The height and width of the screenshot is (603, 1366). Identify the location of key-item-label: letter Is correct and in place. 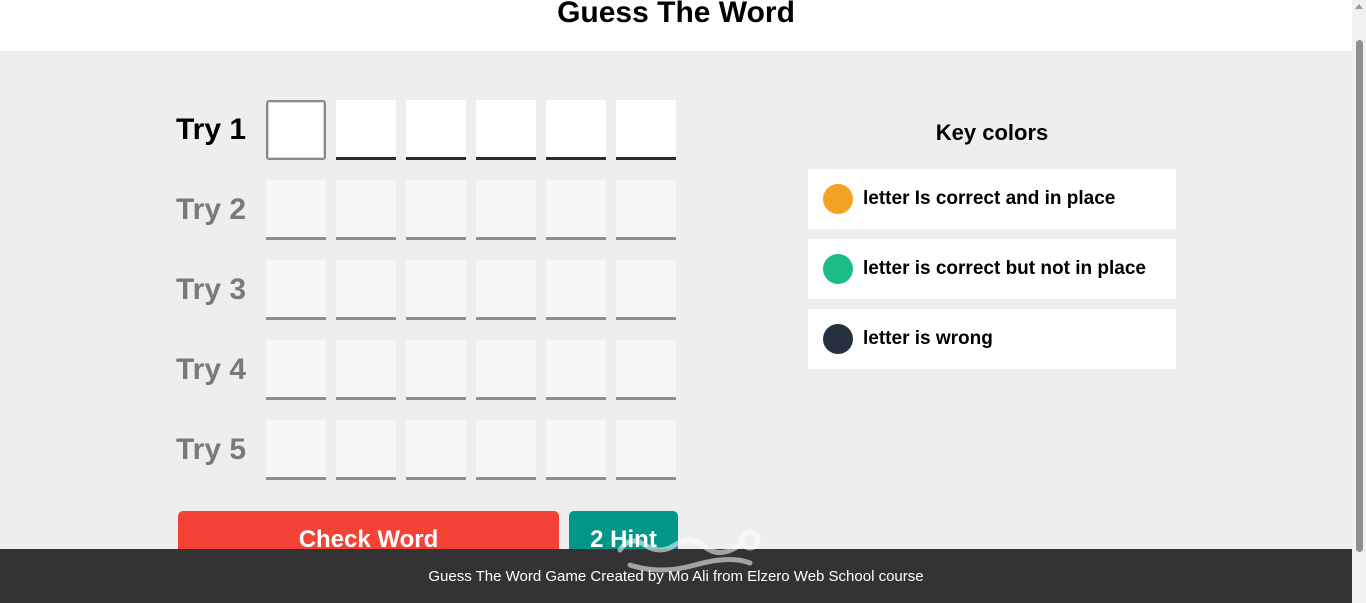
(989, 198).